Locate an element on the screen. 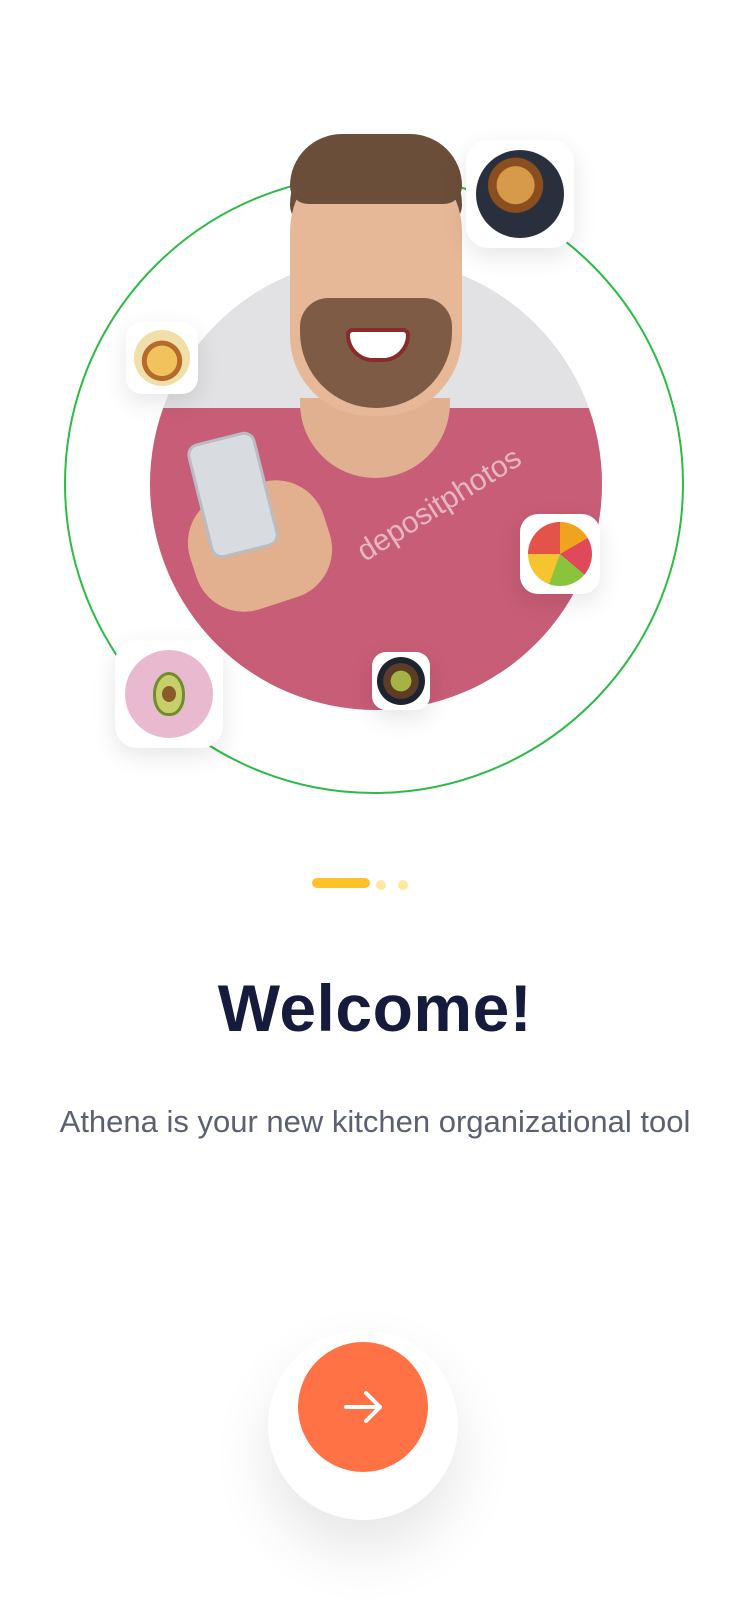 The height and width of the screenshot is (1624, 750). food-card-pancake is located at coordinates (520, 194).